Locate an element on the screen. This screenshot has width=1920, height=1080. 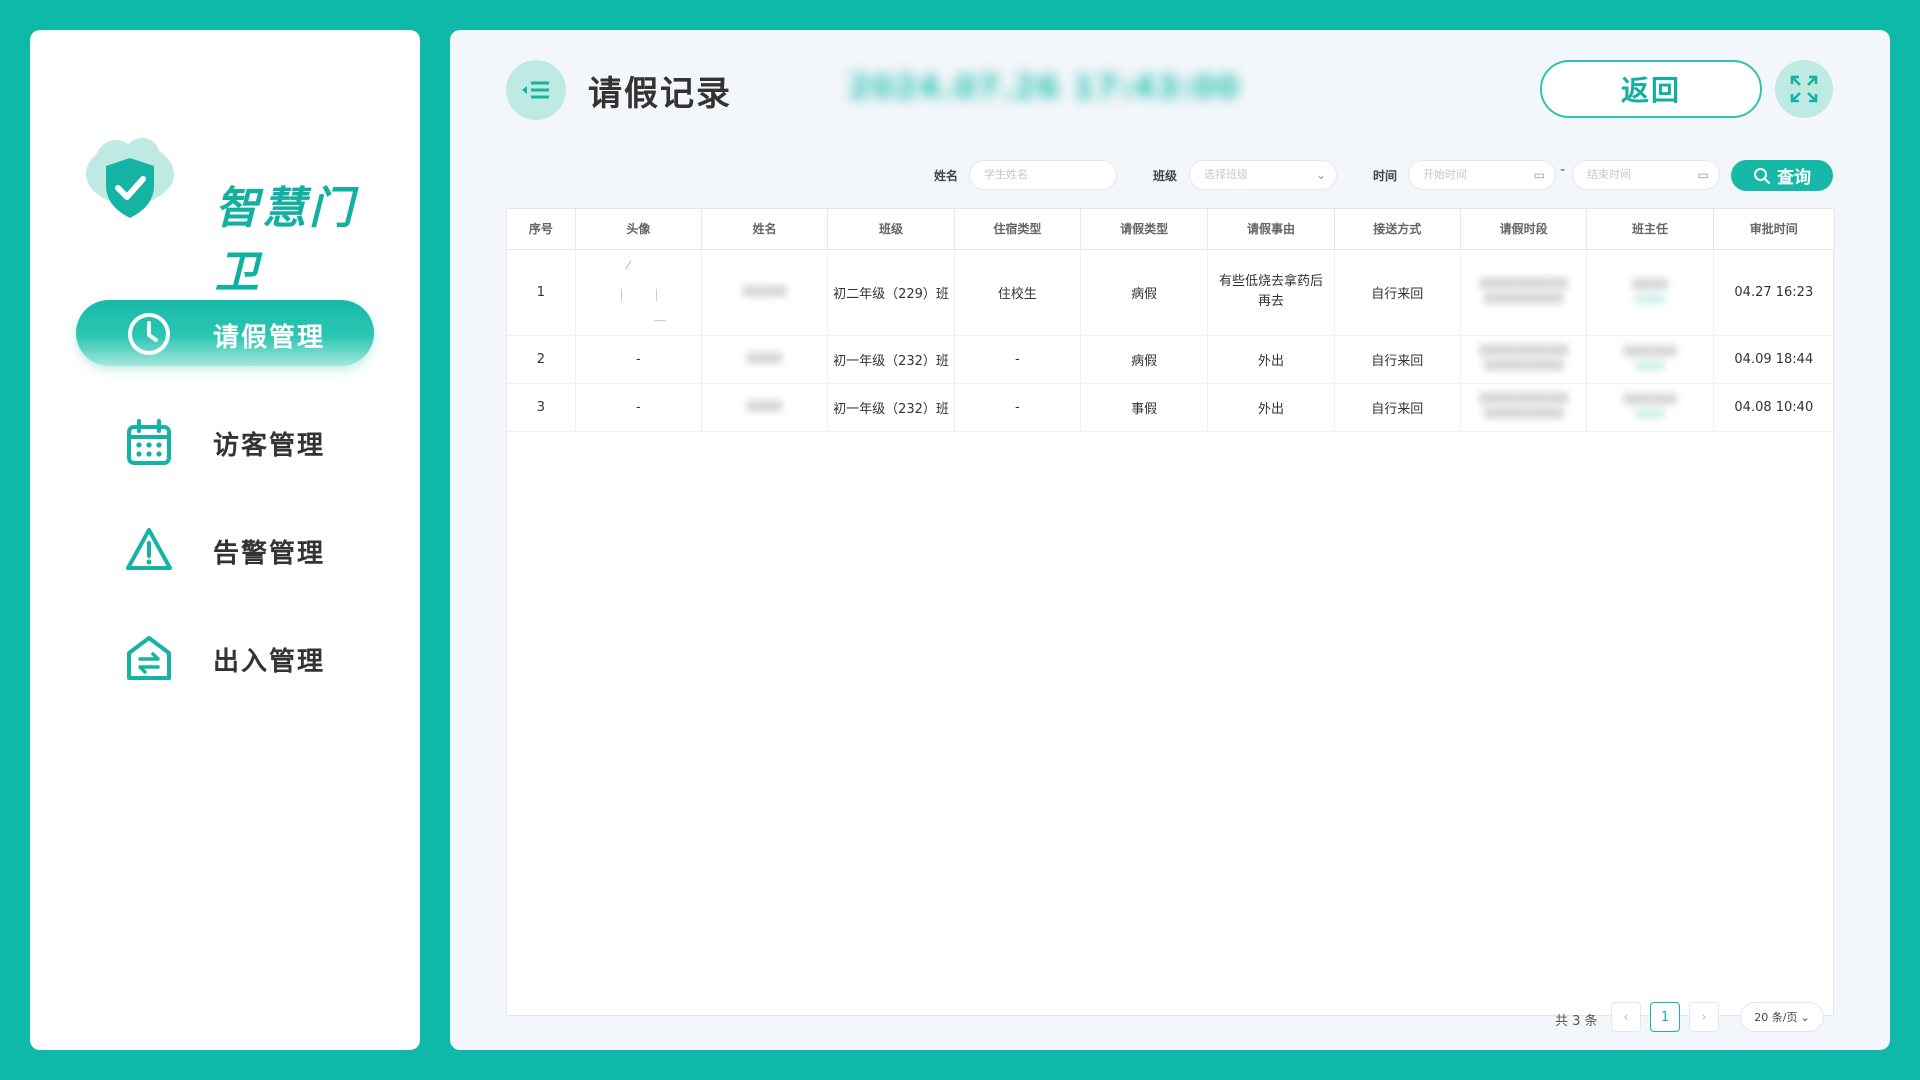
broken-image-icon: ⁄ is located at coordinates (638, 290).